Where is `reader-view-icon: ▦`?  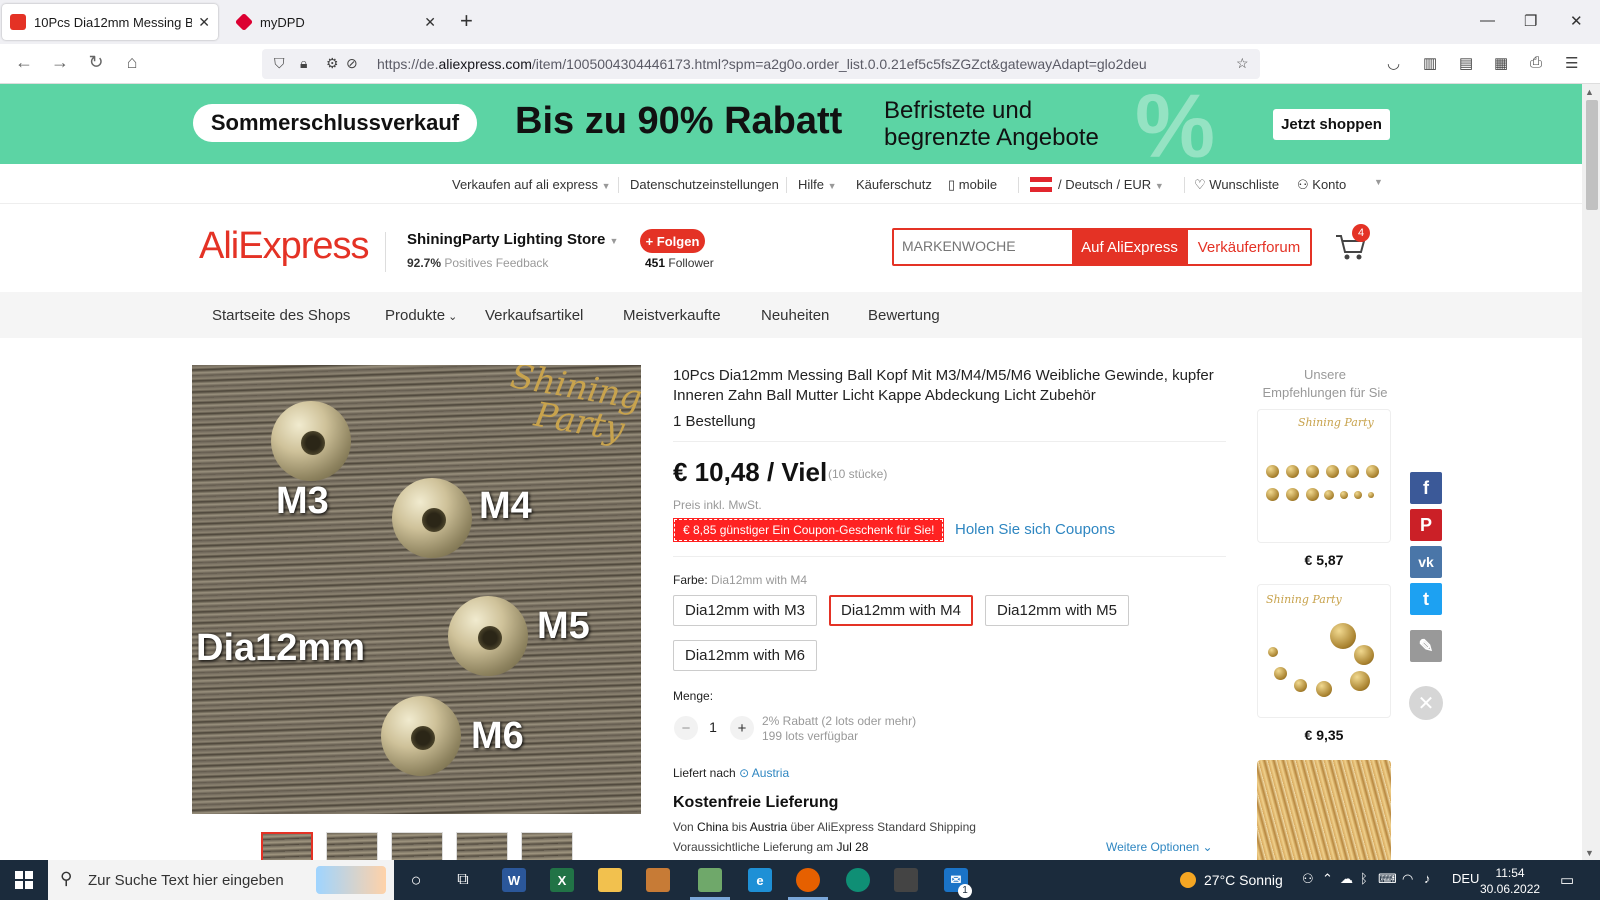
reader-view-icon: ▦ is located at coordinates (1501, 63).